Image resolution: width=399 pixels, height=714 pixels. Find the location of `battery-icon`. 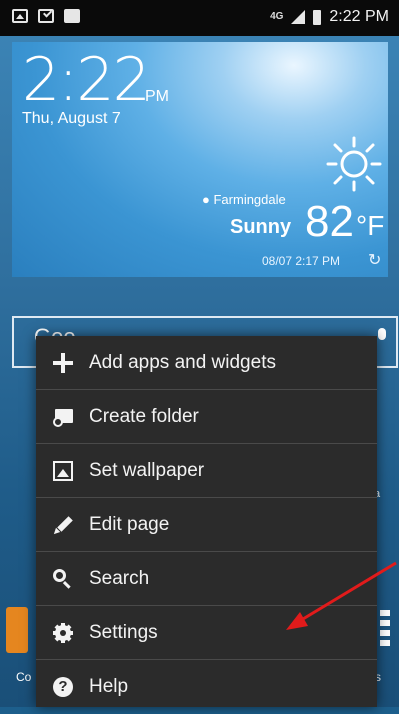

battery-icon is located at coordinates (317, 17).